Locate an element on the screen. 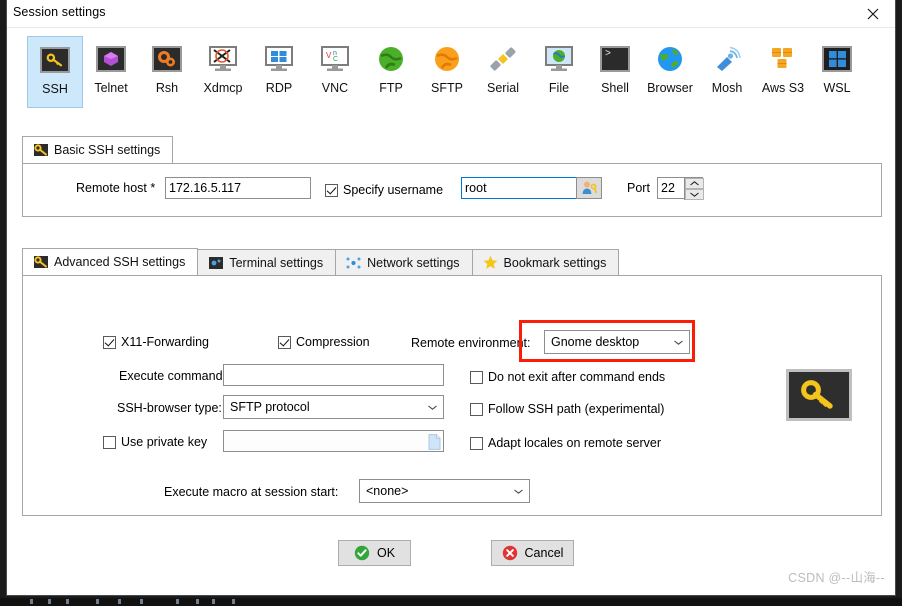 This screenshot has height=606, width=902. tab-advanced-ssh-settings: Advanced SSH settings is located at coordinates (110, 262).